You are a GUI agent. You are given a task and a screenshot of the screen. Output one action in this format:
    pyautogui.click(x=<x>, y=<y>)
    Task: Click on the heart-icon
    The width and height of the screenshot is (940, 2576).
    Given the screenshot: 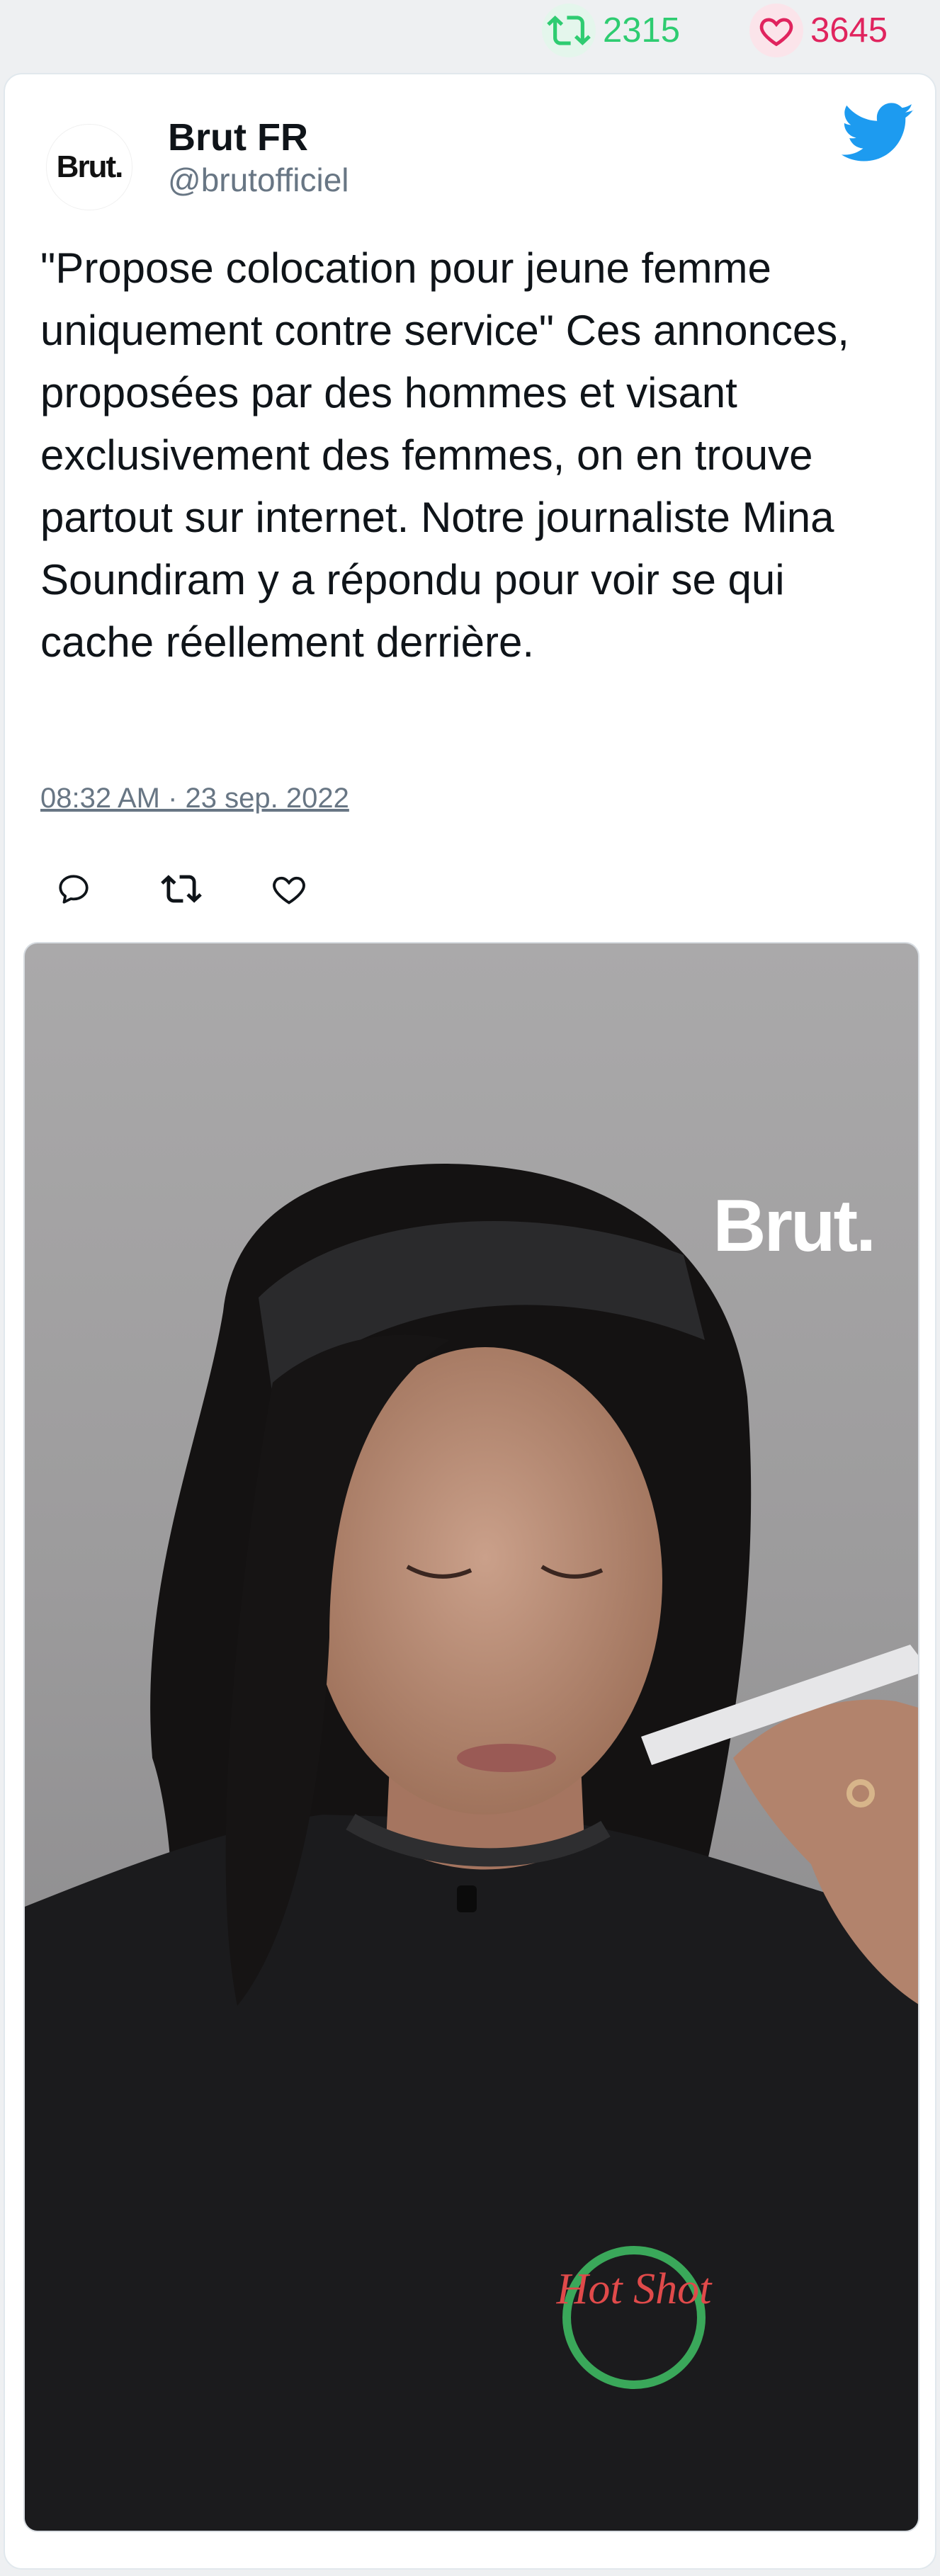 What is the action you would take?
    pyautogui.click(x=289, y=890)
    